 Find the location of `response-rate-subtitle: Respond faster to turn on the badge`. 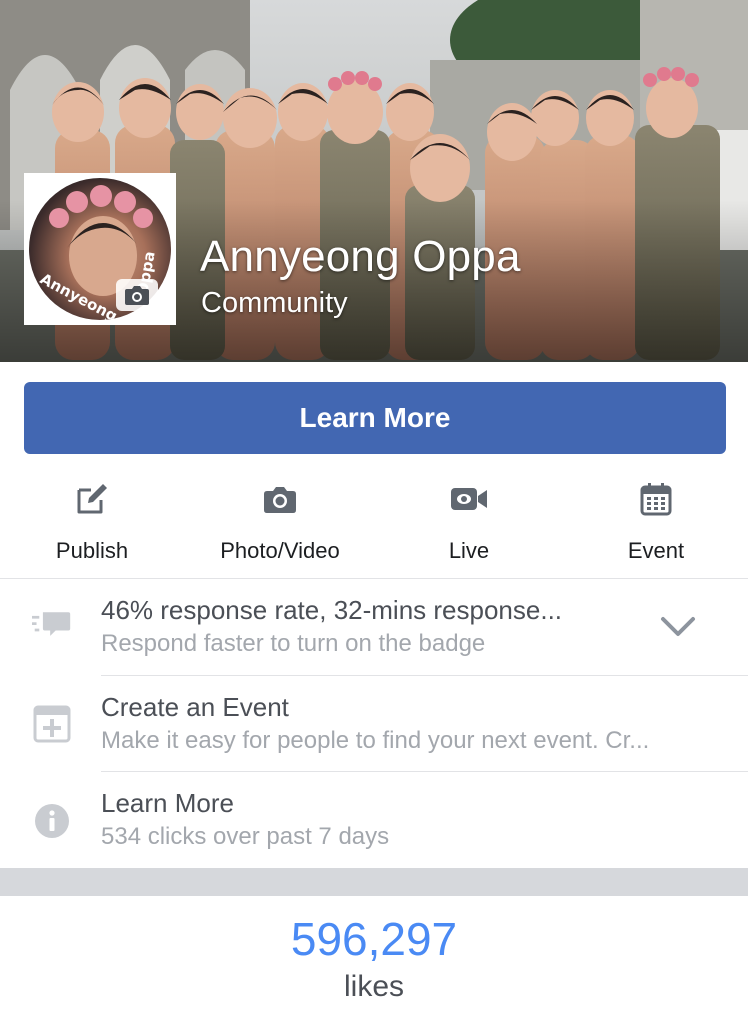

response-rate-subtitle: Respond faster to turn on the badge is located at coordinates (293, 643).